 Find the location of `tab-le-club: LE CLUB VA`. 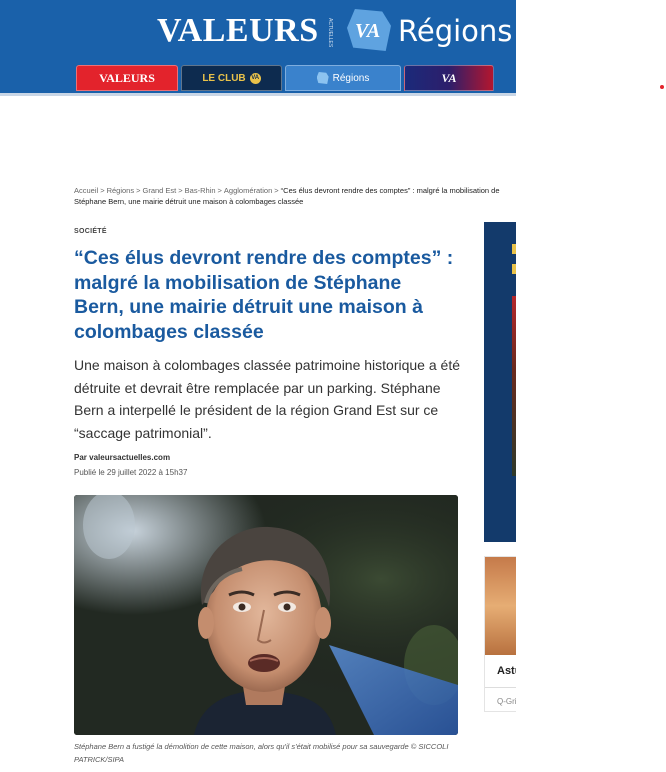

tab-le-club: LE CLUB VA is located at coordinates (231, 78).